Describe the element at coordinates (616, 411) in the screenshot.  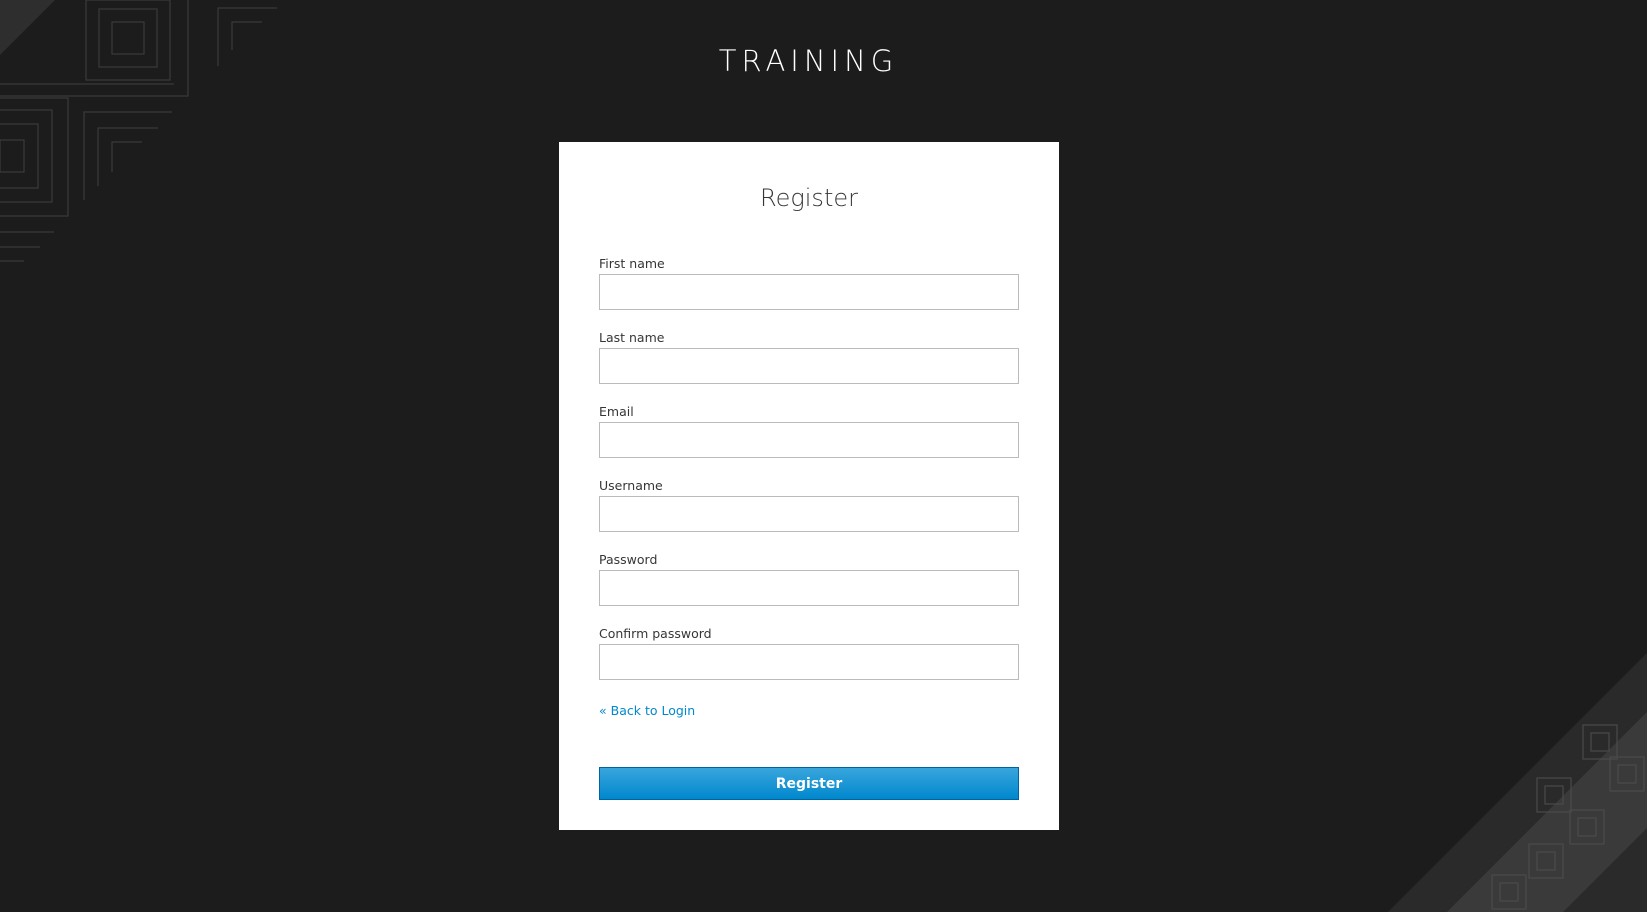
I see `email-label: Email` at that location.